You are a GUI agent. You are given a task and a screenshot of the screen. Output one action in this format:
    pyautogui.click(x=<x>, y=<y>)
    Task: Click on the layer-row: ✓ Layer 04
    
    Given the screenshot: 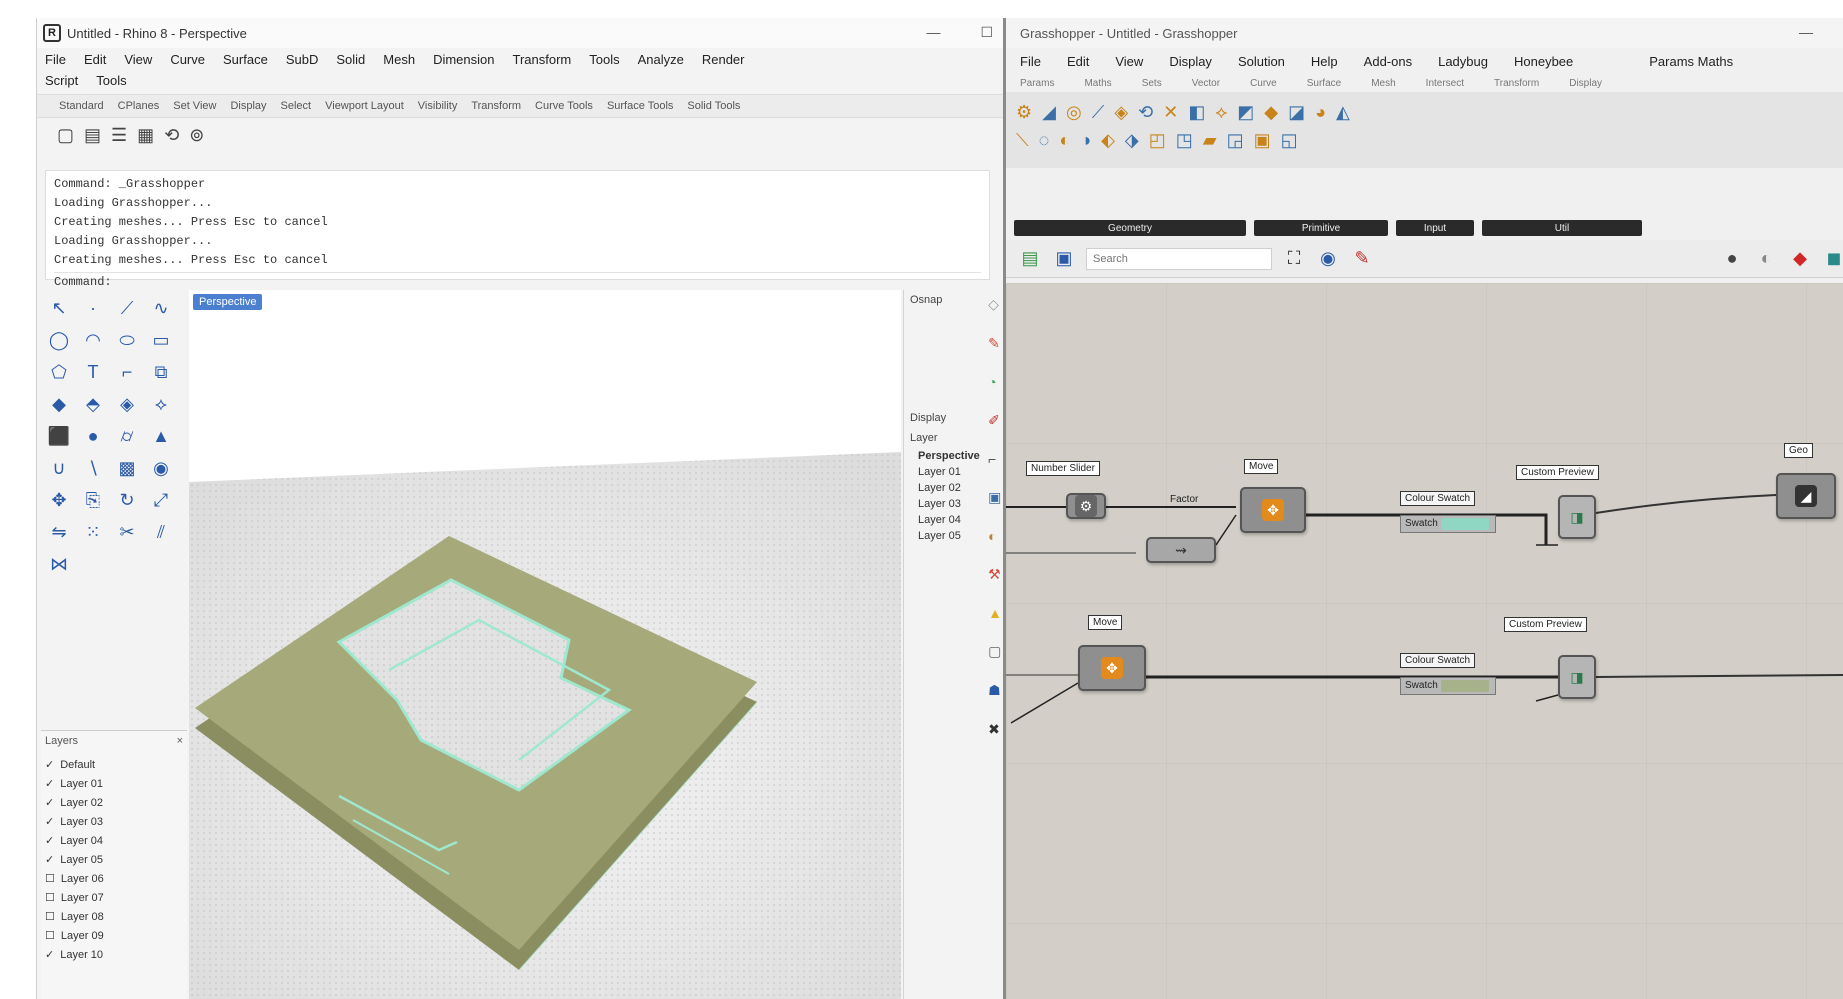 What is the action you would take?
    pyautogui.click(x=114, y=840)
    